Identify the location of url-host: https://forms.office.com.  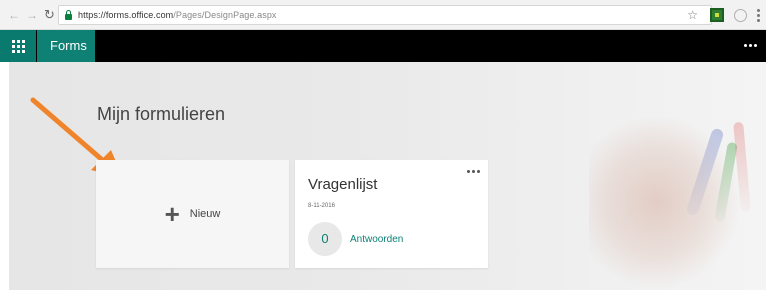
(126, 15).